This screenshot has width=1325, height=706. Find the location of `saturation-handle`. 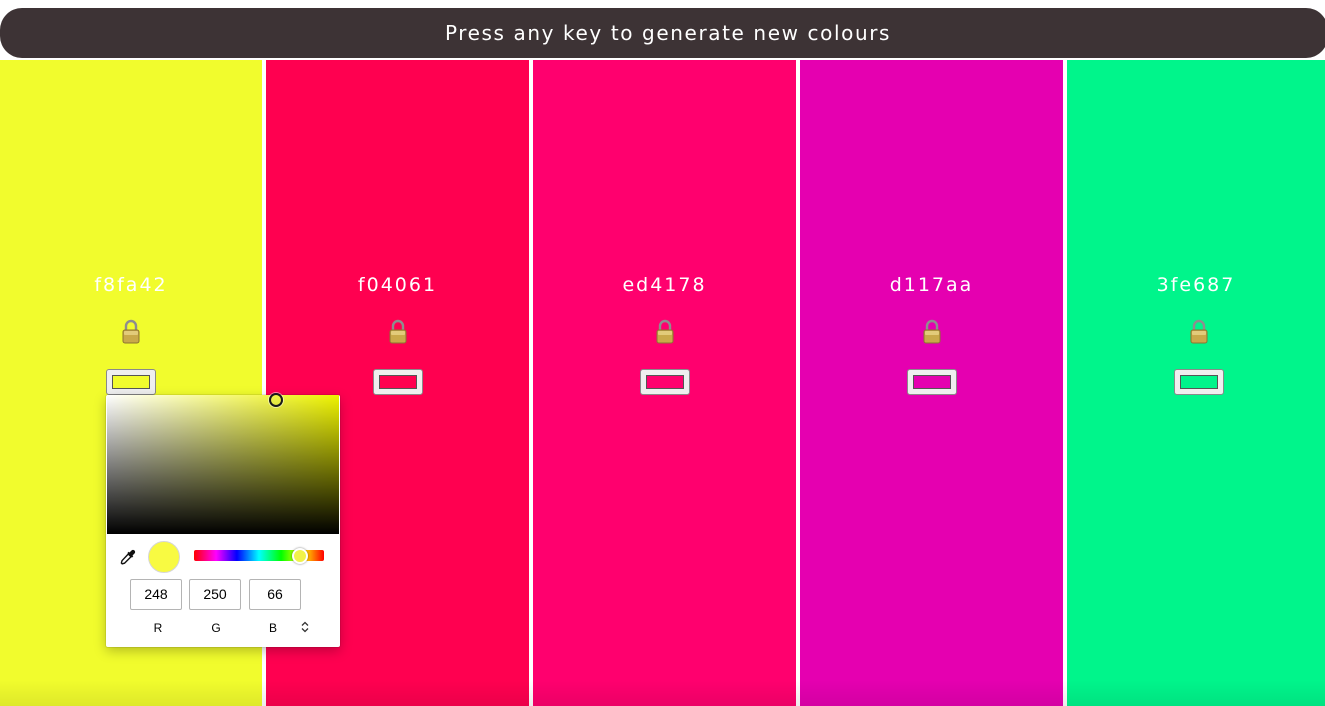

saturation-handle is located at coordinates (276, 400).